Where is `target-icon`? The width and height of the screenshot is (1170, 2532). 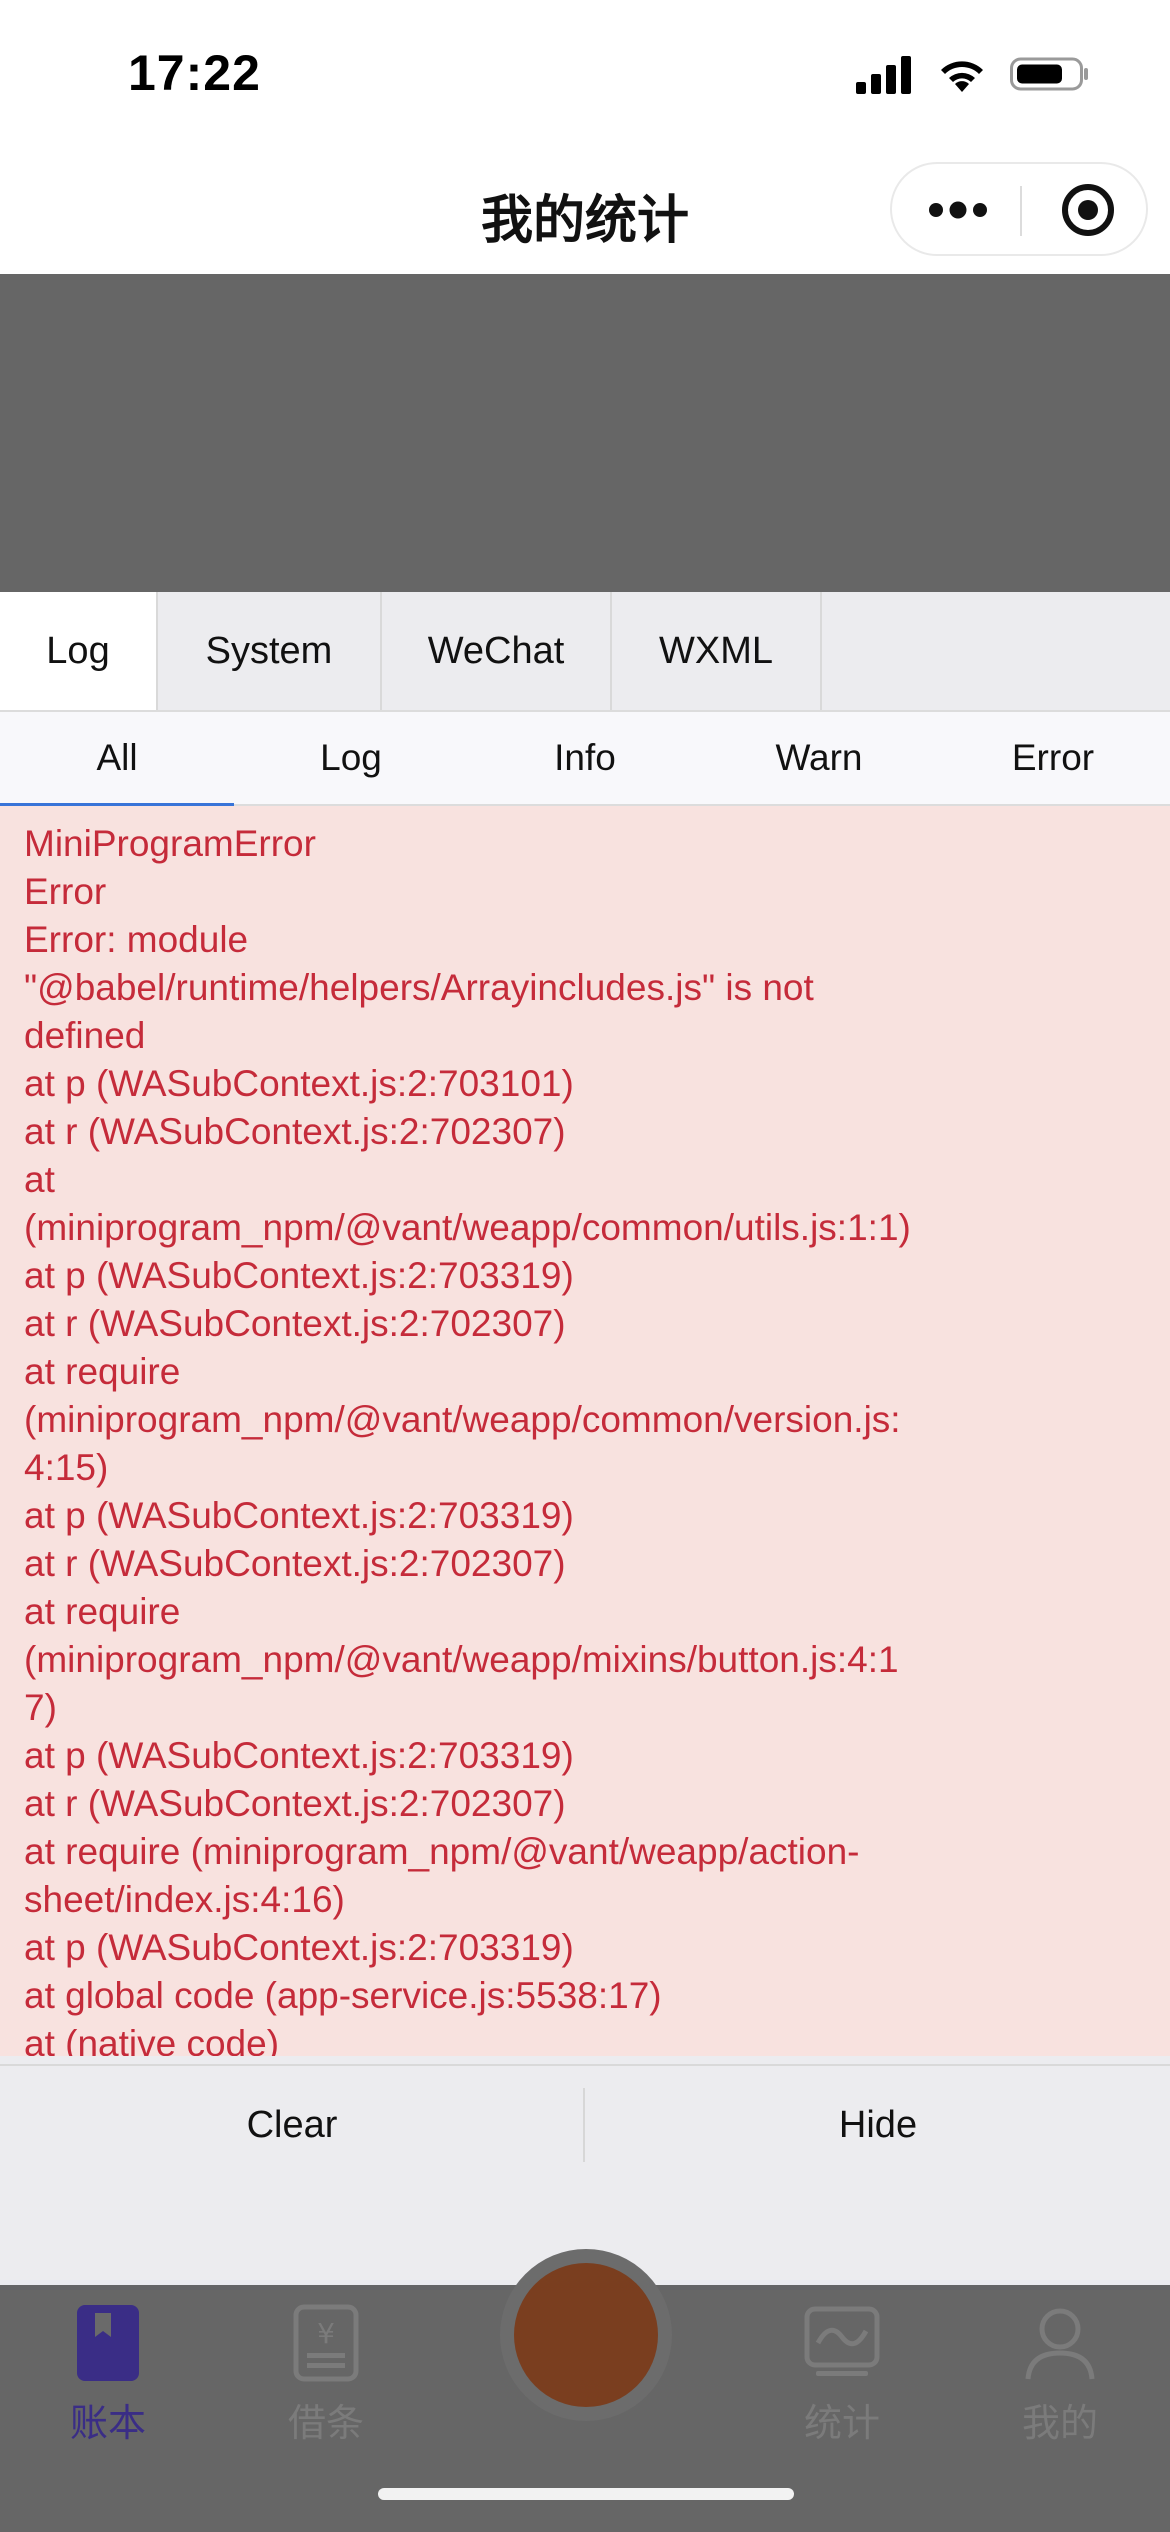 target-icon is located at coordinates (1088, 212).